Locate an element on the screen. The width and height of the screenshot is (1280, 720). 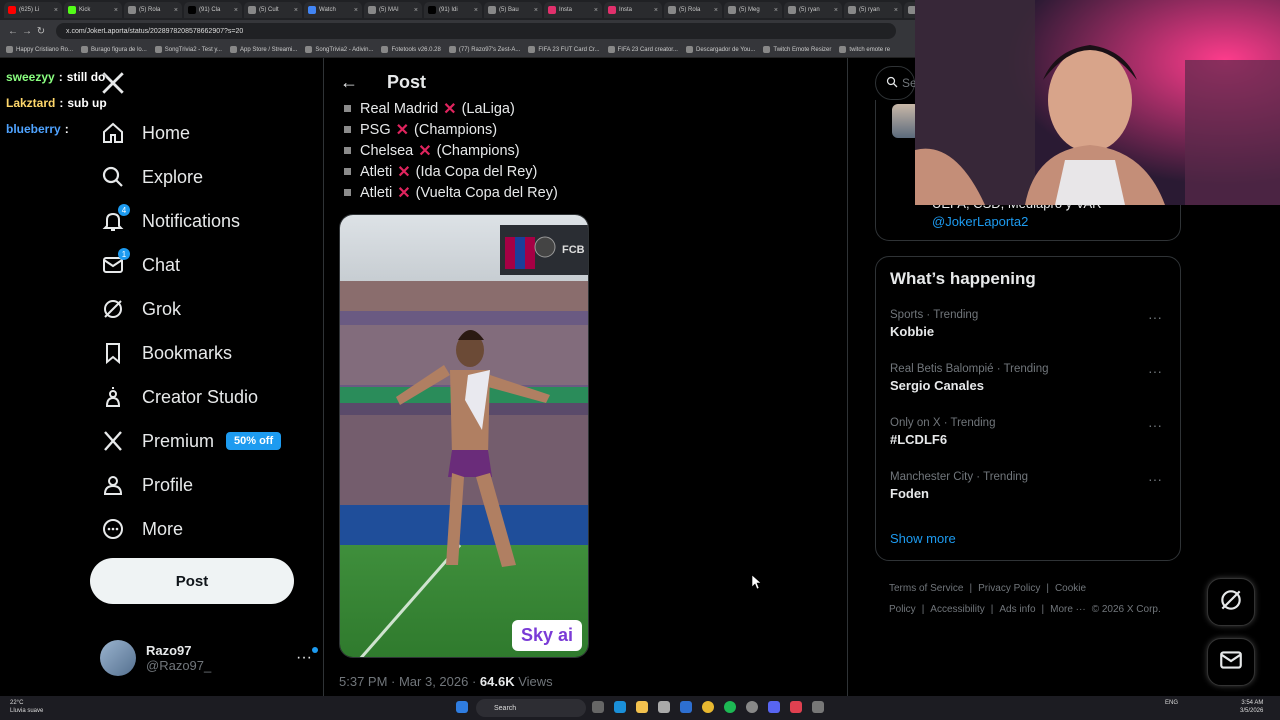
tab-favicon-icon is located at coordinates (312, 10).